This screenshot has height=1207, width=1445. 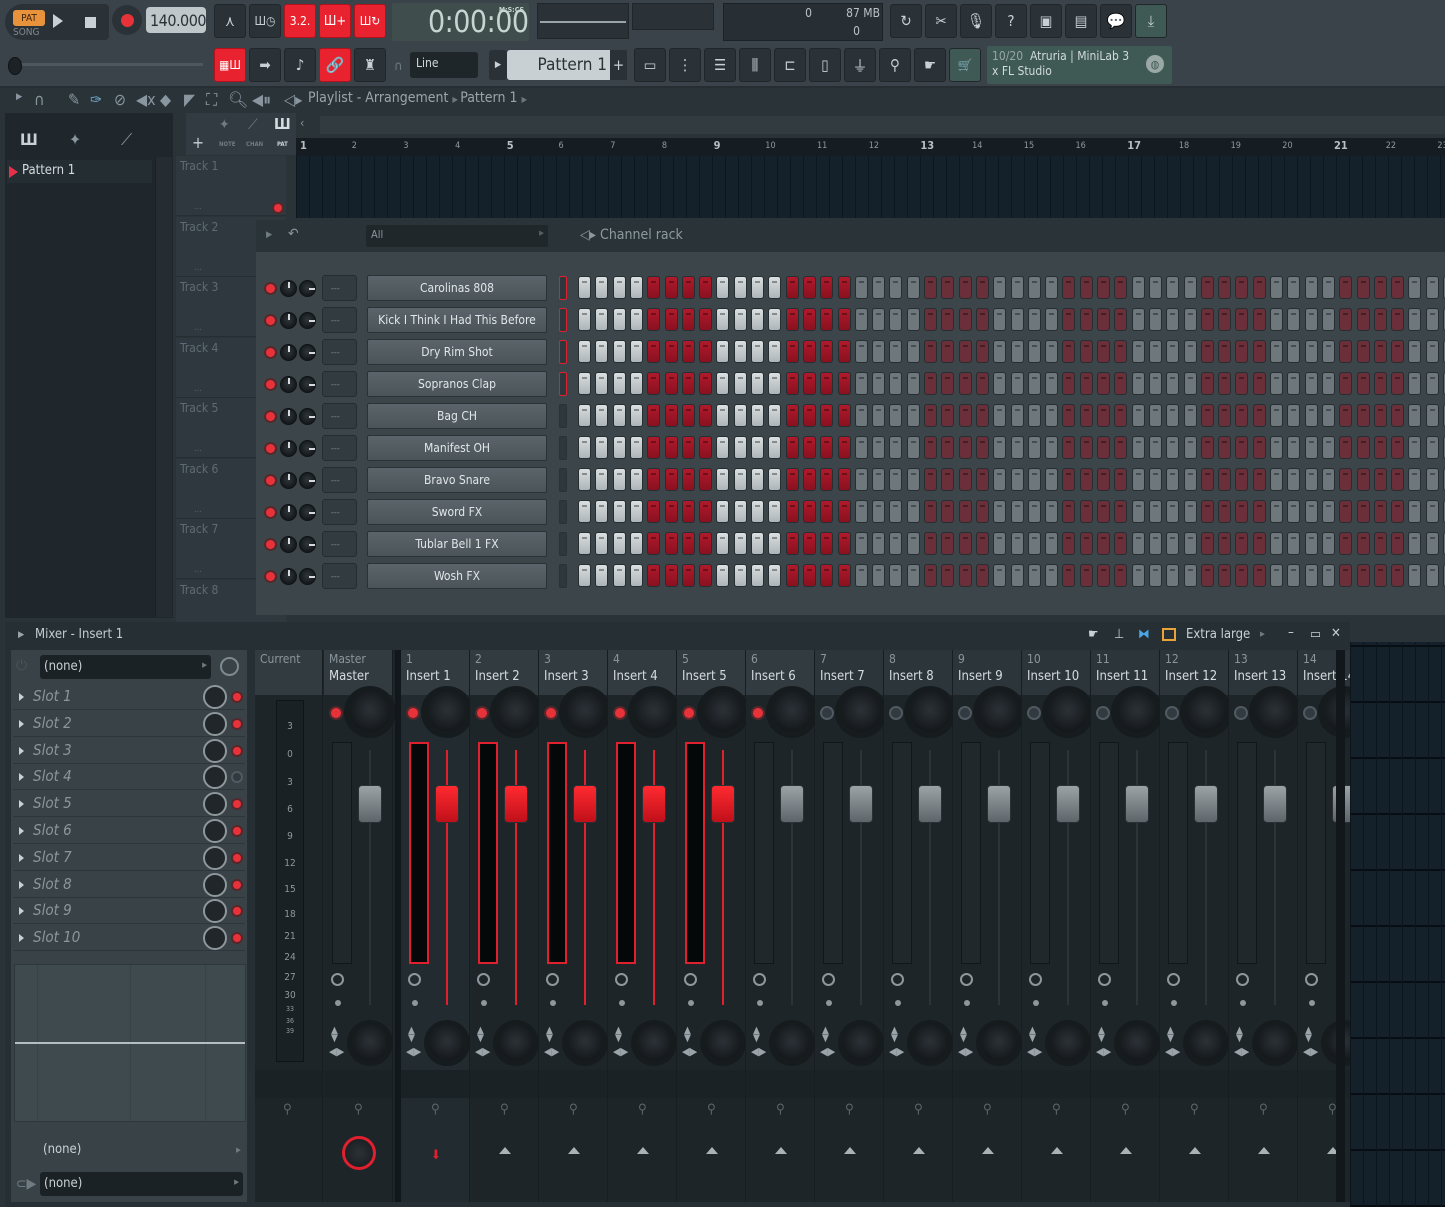 What do you see at coordinates (237, 857) in the screenshot?
I see `slot-enable-led` at bounding box center [237, 857].